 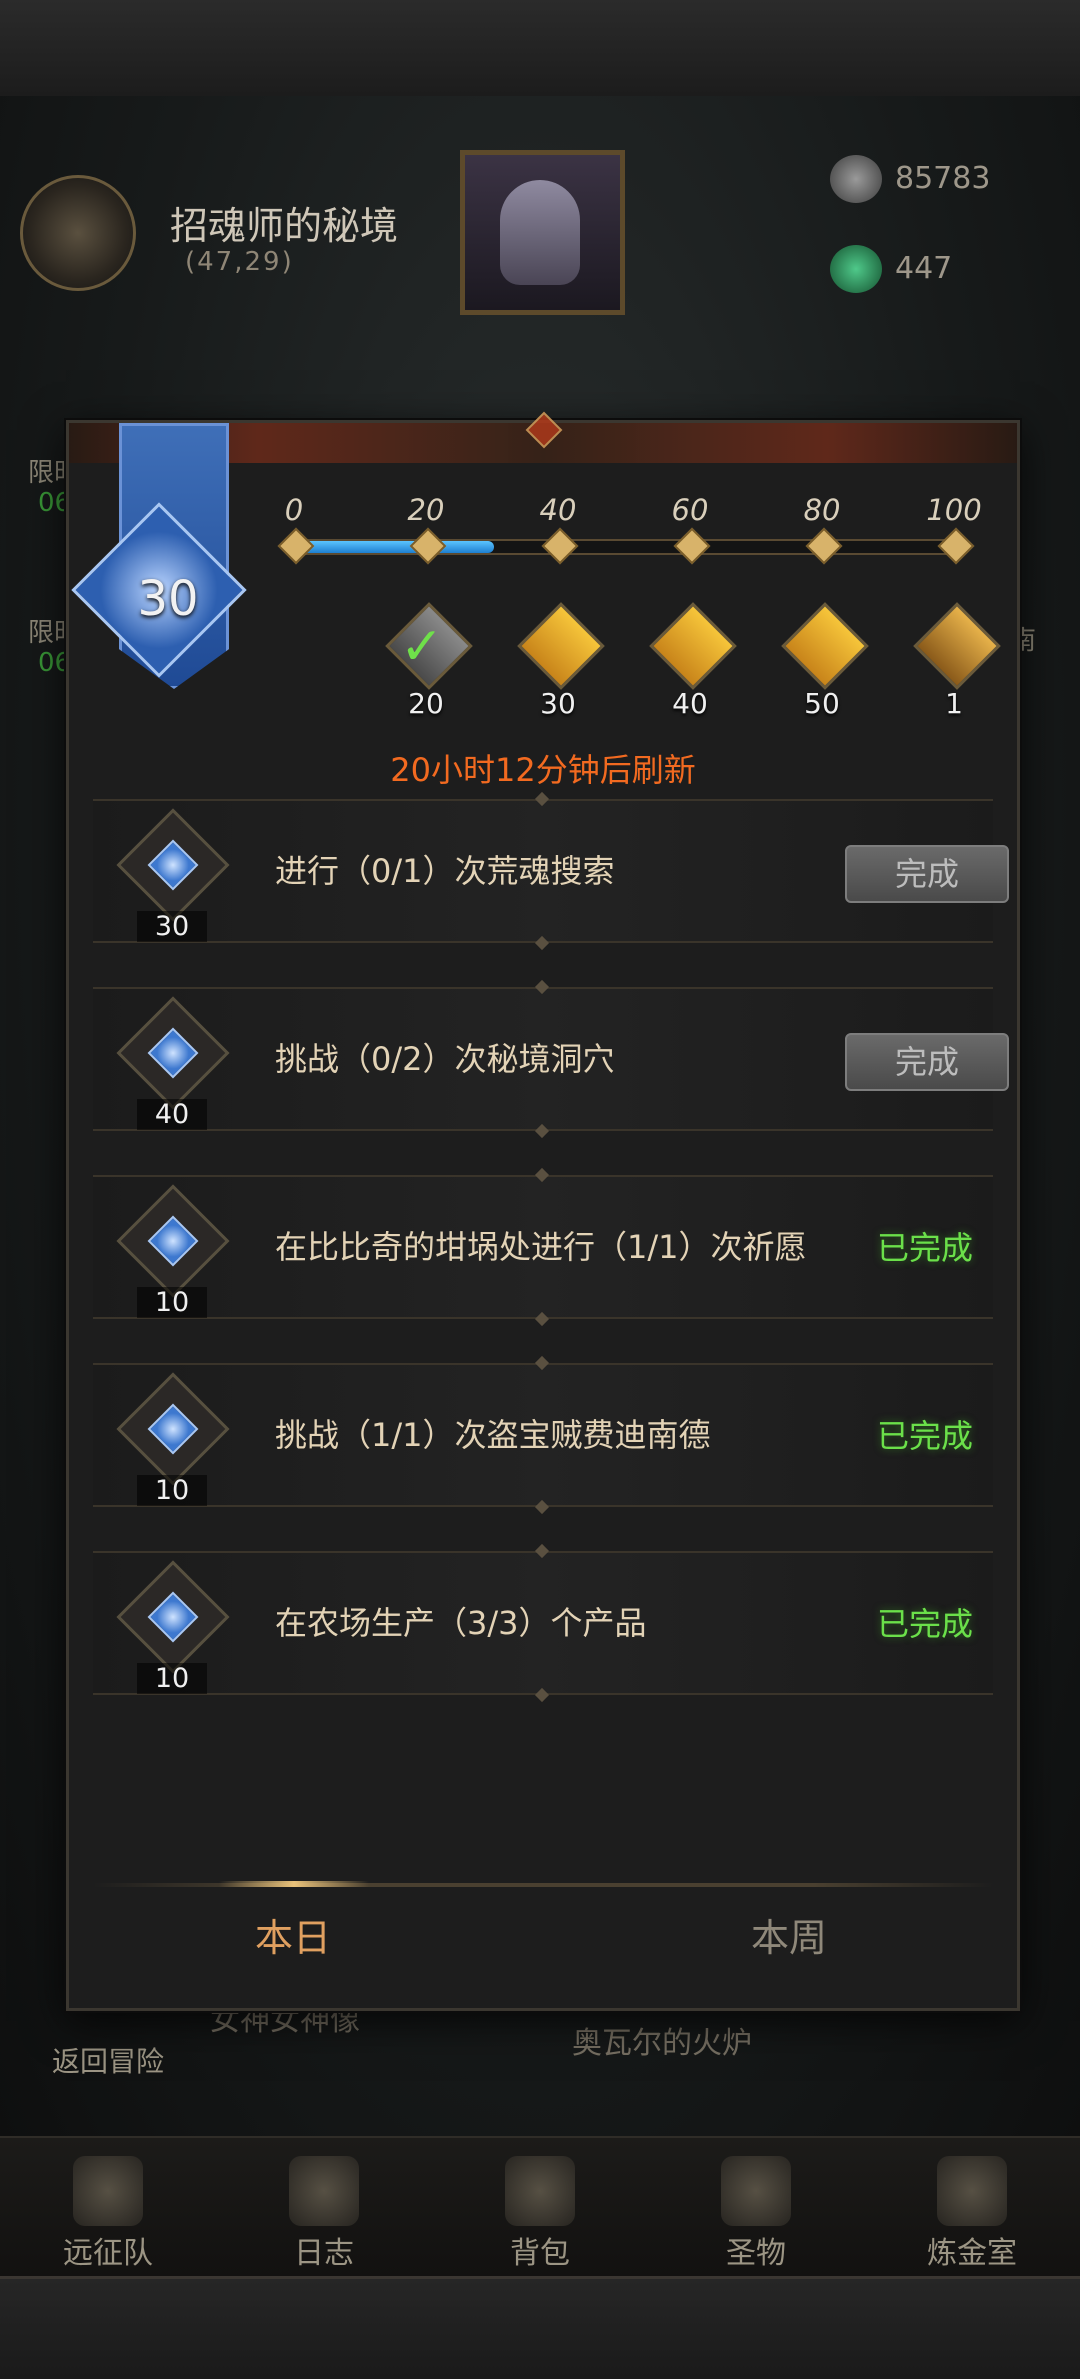 I want to click on task-row: 10 在比比奇的坩埚处进行（1/1）次祈愿 已完成, so click(x=543, y=1247).